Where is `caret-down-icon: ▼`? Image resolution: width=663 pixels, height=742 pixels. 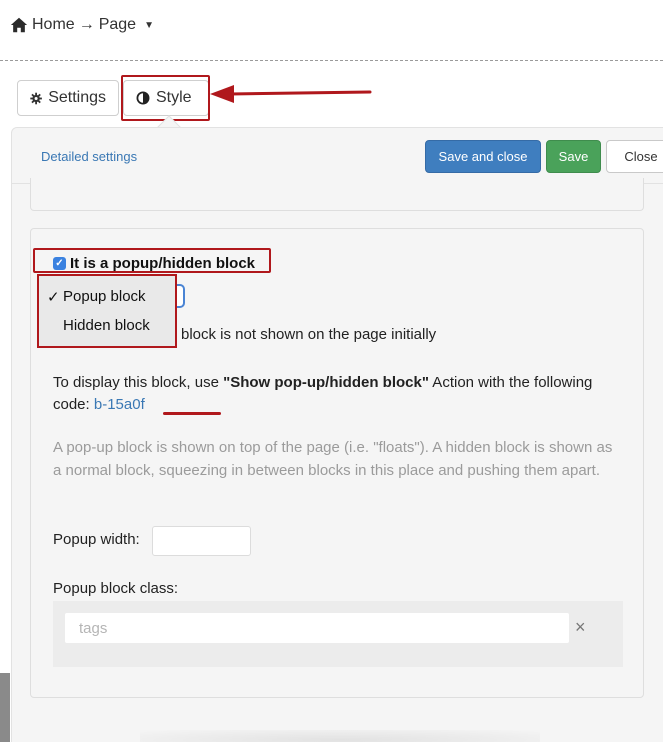 caret-down-icon: ▼ is located at coordinates (149, 25).